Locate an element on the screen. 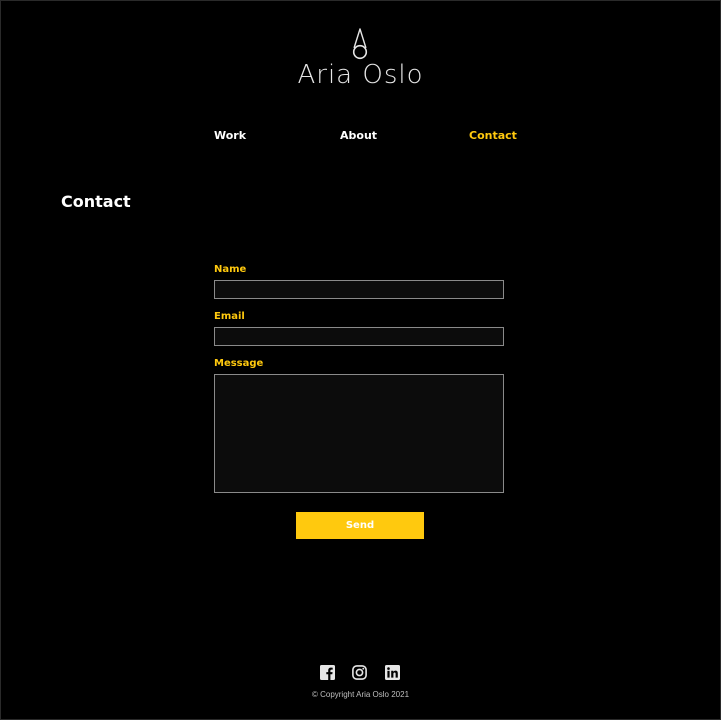  message-label: Message is located at coordinates (239, 363).